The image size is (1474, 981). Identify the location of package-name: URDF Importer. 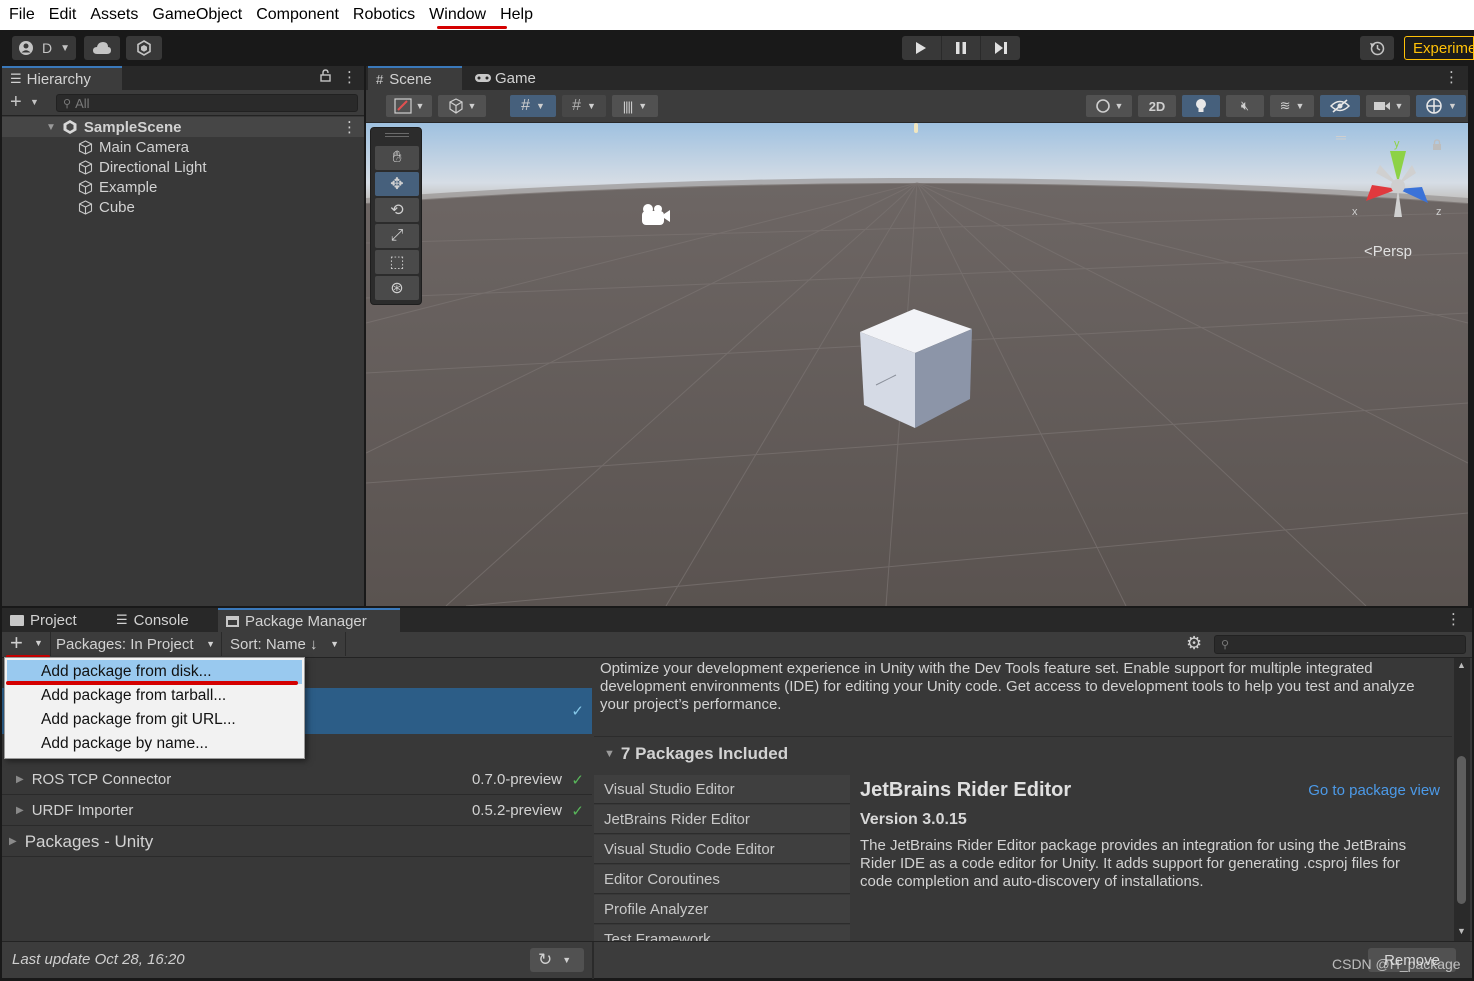
(82, 810).